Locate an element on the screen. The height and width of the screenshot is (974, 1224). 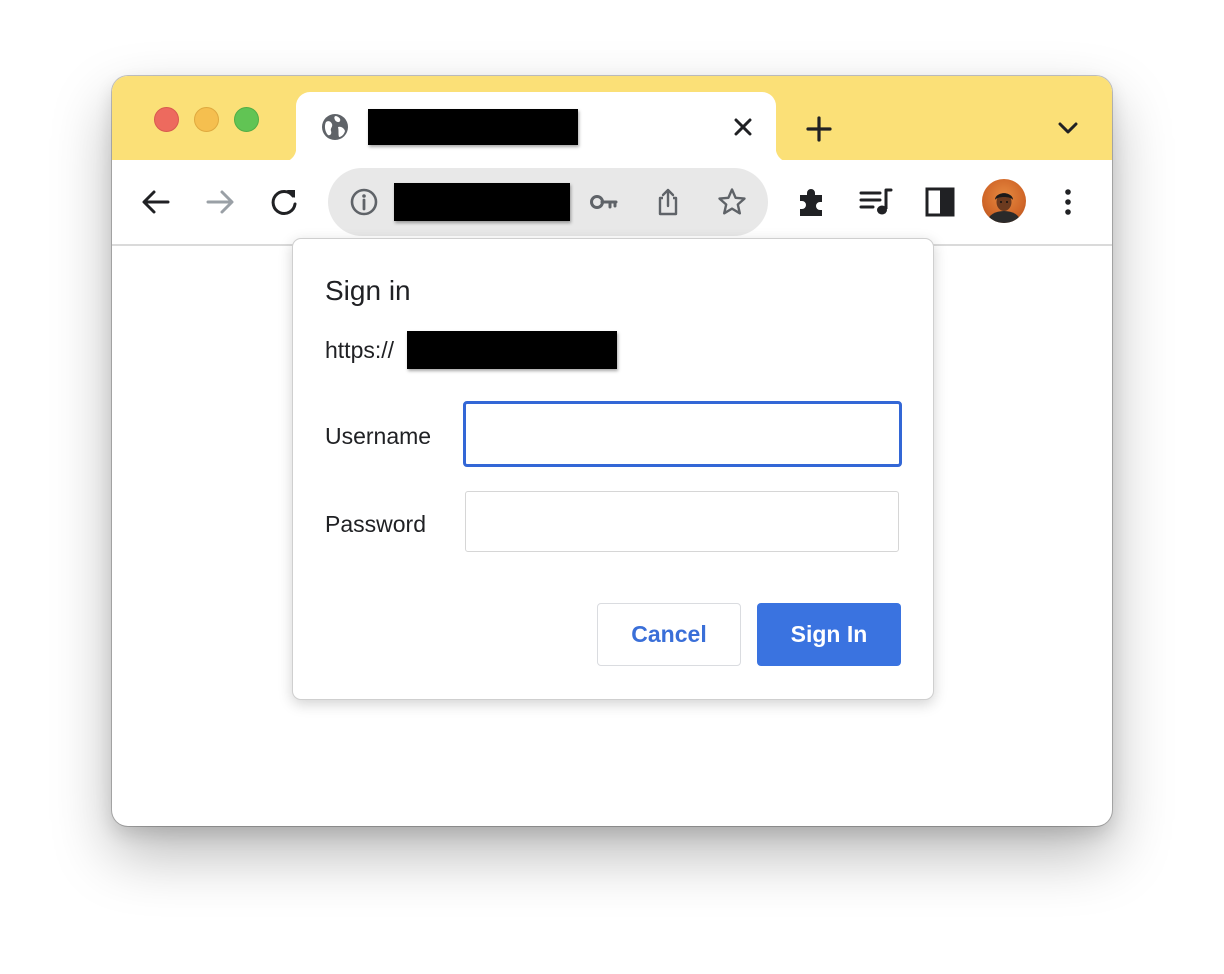
sign-in-button: Sign In is located at coordinates (829, 634).